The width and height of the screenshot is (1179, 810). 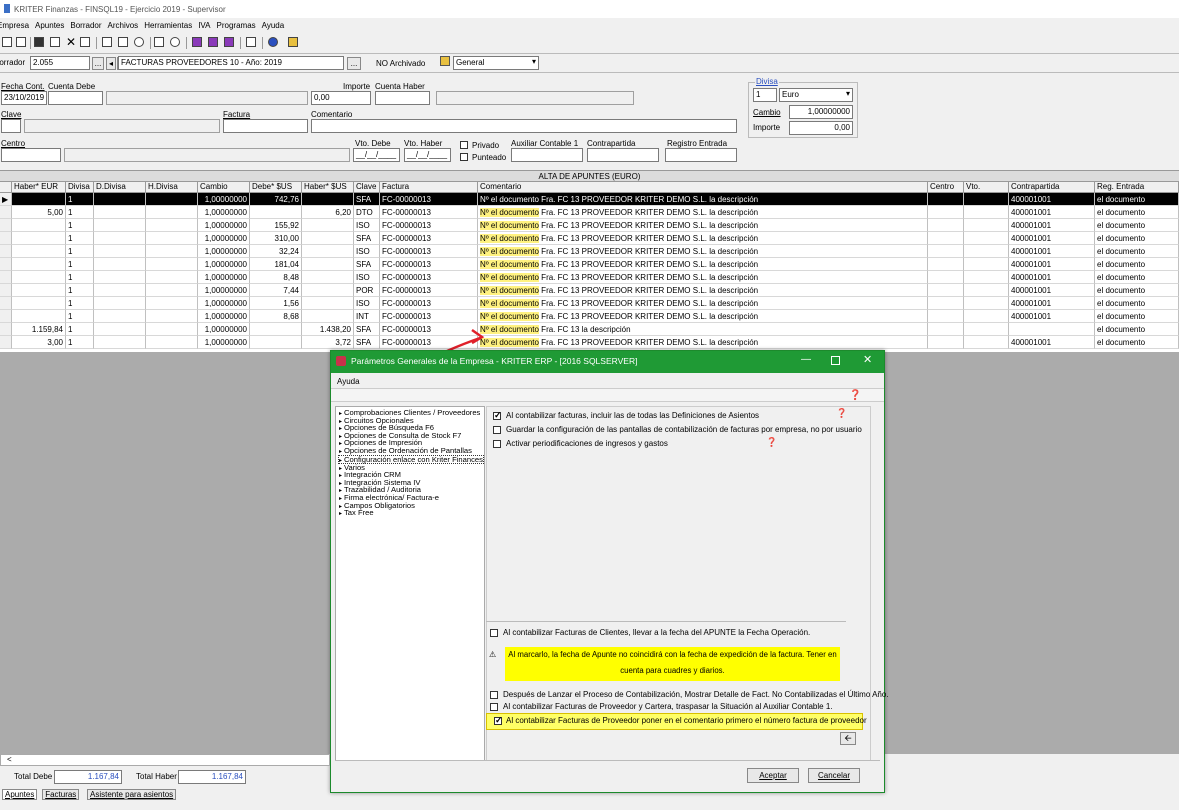 I want to click on back-button: 🡨, so click(x=848, y=738).